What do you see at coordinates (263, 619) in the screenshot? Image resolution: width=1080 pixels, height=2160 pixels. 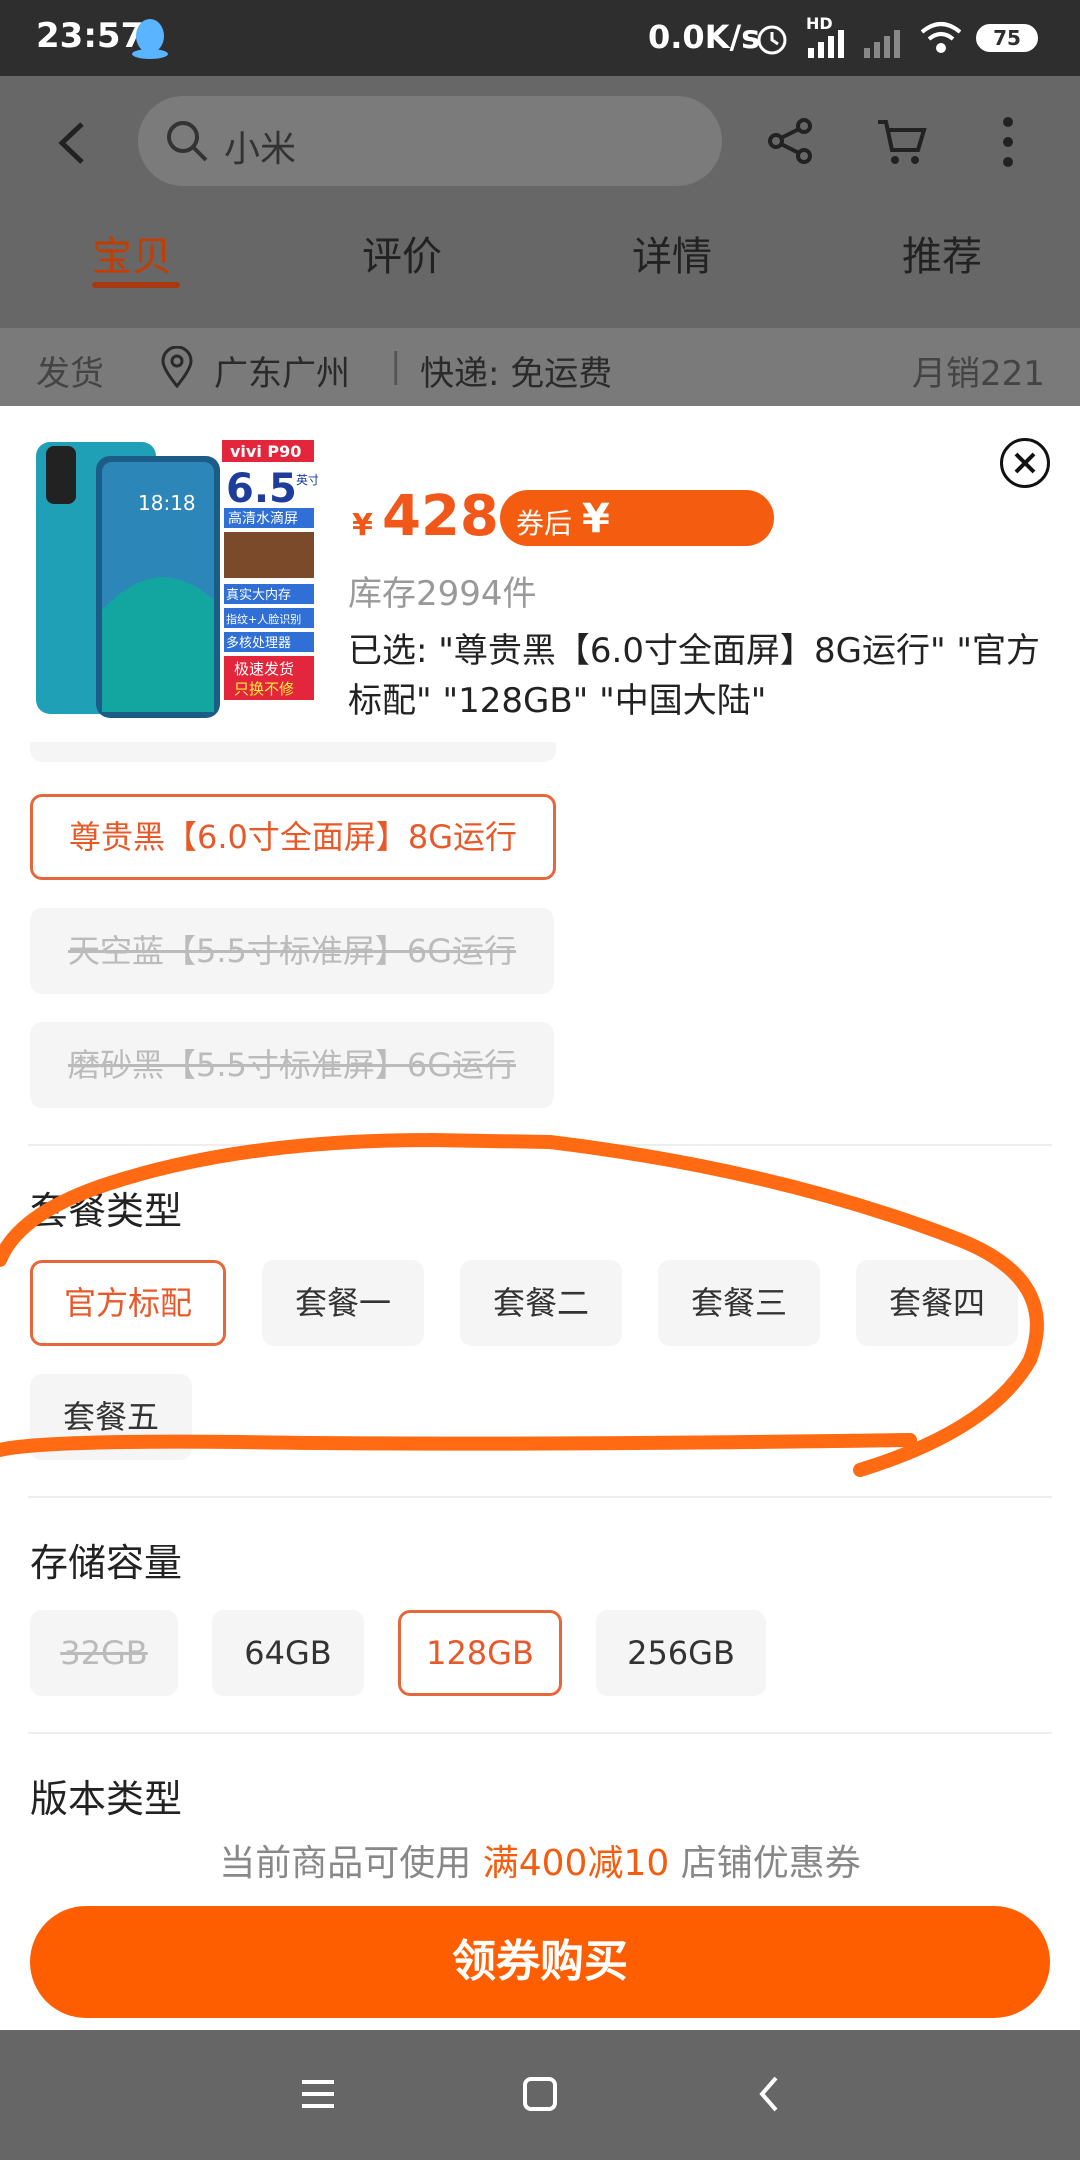 I see `product-image-feature-2: 指纹+人脸识别` at bounding box center [263, 619].